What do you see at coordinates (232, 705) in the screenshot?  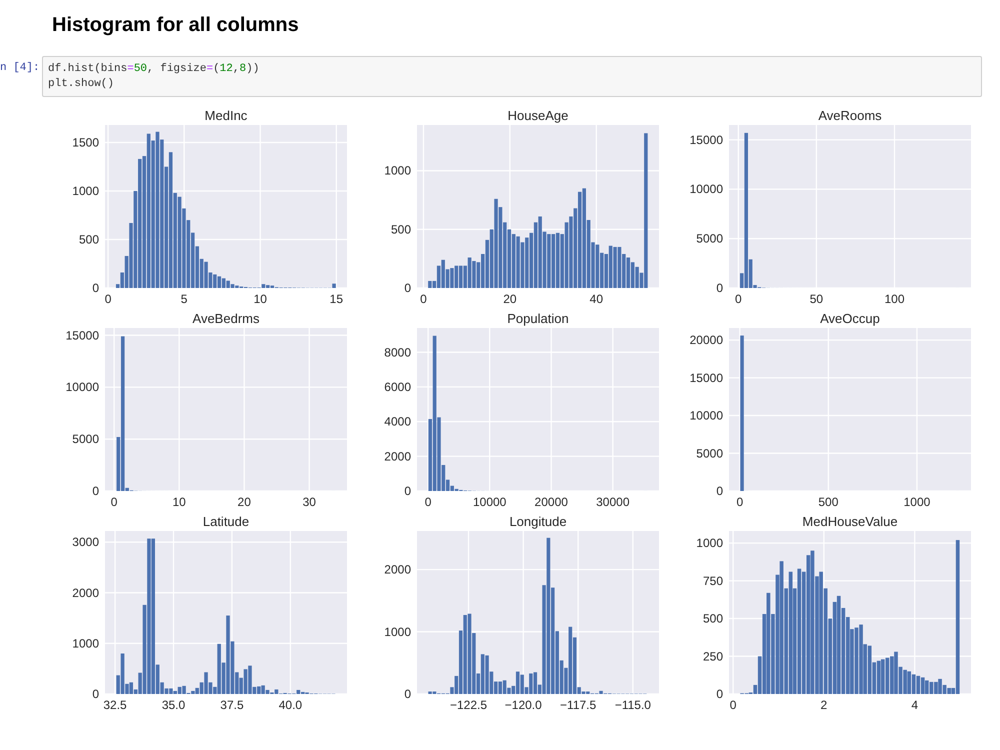 I see `axis-tick-label: 37.5` at bounding box center [232, 705].